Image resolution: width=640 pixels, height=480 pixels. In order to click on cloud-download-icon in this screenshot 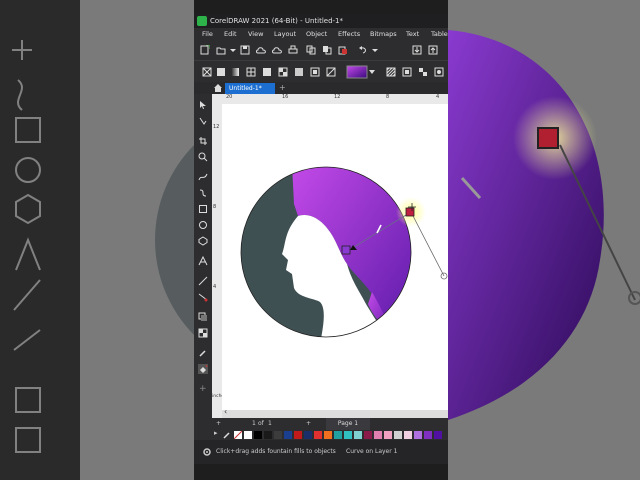, I will do `click(277, 50)`.